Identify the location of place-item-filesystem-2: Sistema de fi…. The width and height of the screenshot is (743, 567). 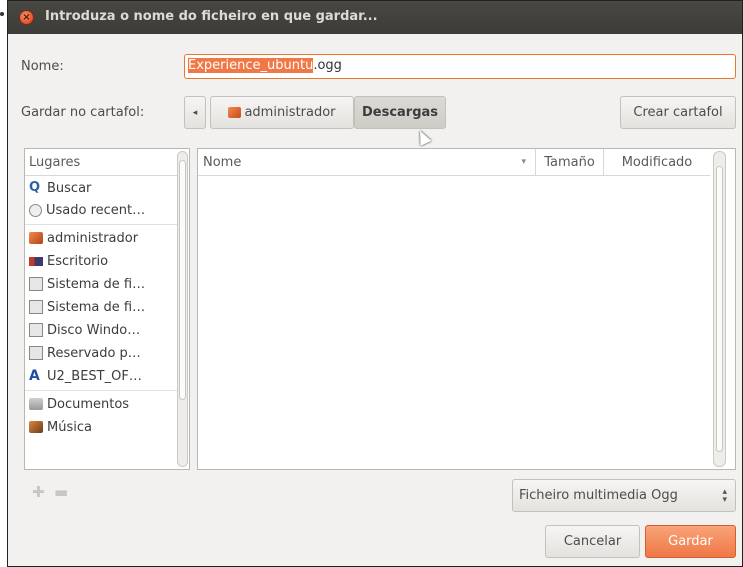
(87, 307).